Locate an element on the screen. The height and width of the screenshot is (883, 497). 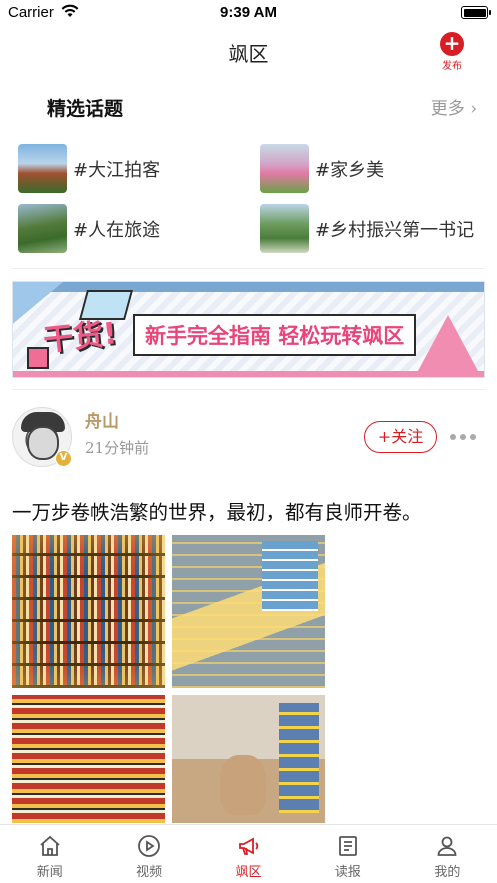
play-circle-icon is located at coordinates (149, 846).